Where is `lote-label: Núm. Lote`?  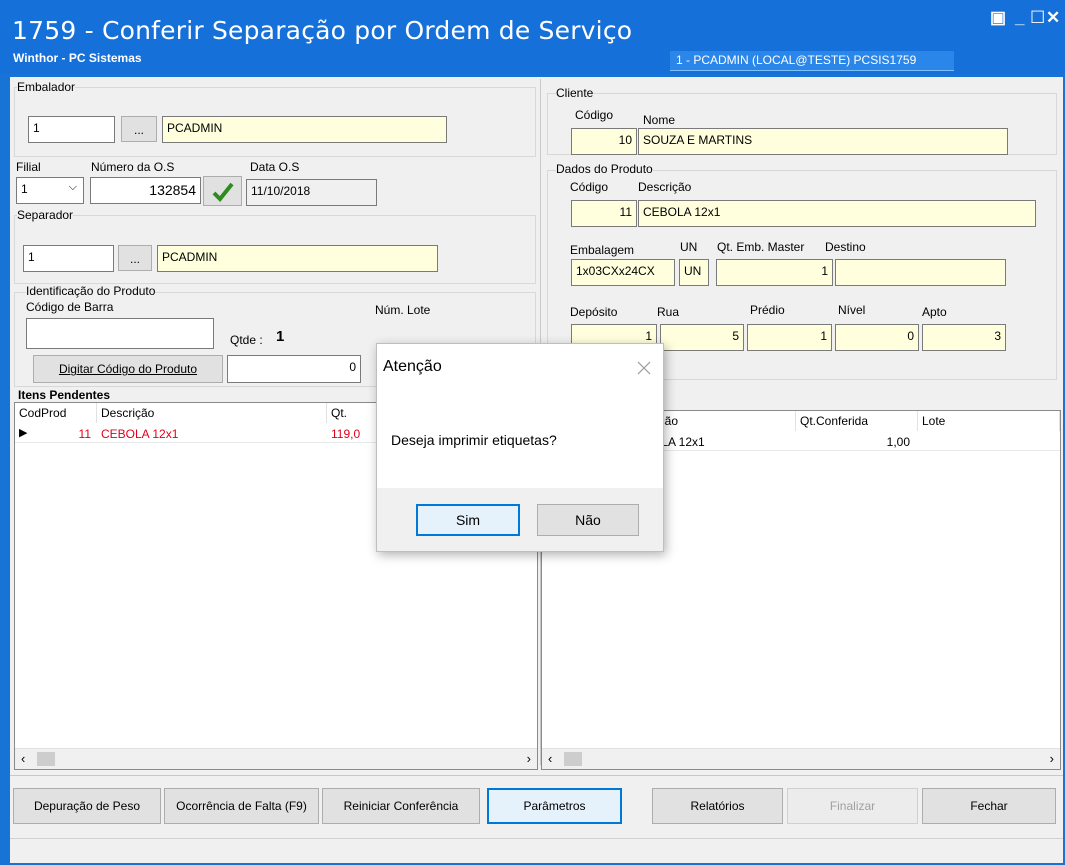
lote-label: Núm. Lote is located at coordinates (403, 310).